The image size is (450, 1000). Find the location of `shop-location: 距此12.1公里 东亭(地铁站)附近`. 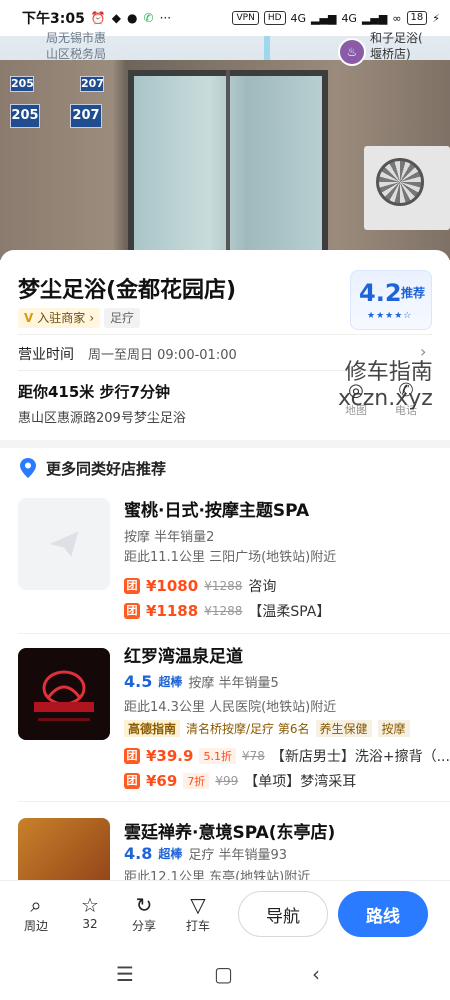

shop-location: 距此12.1公里 东亭(地铁站)附近 is located at coordinates (217, 875).